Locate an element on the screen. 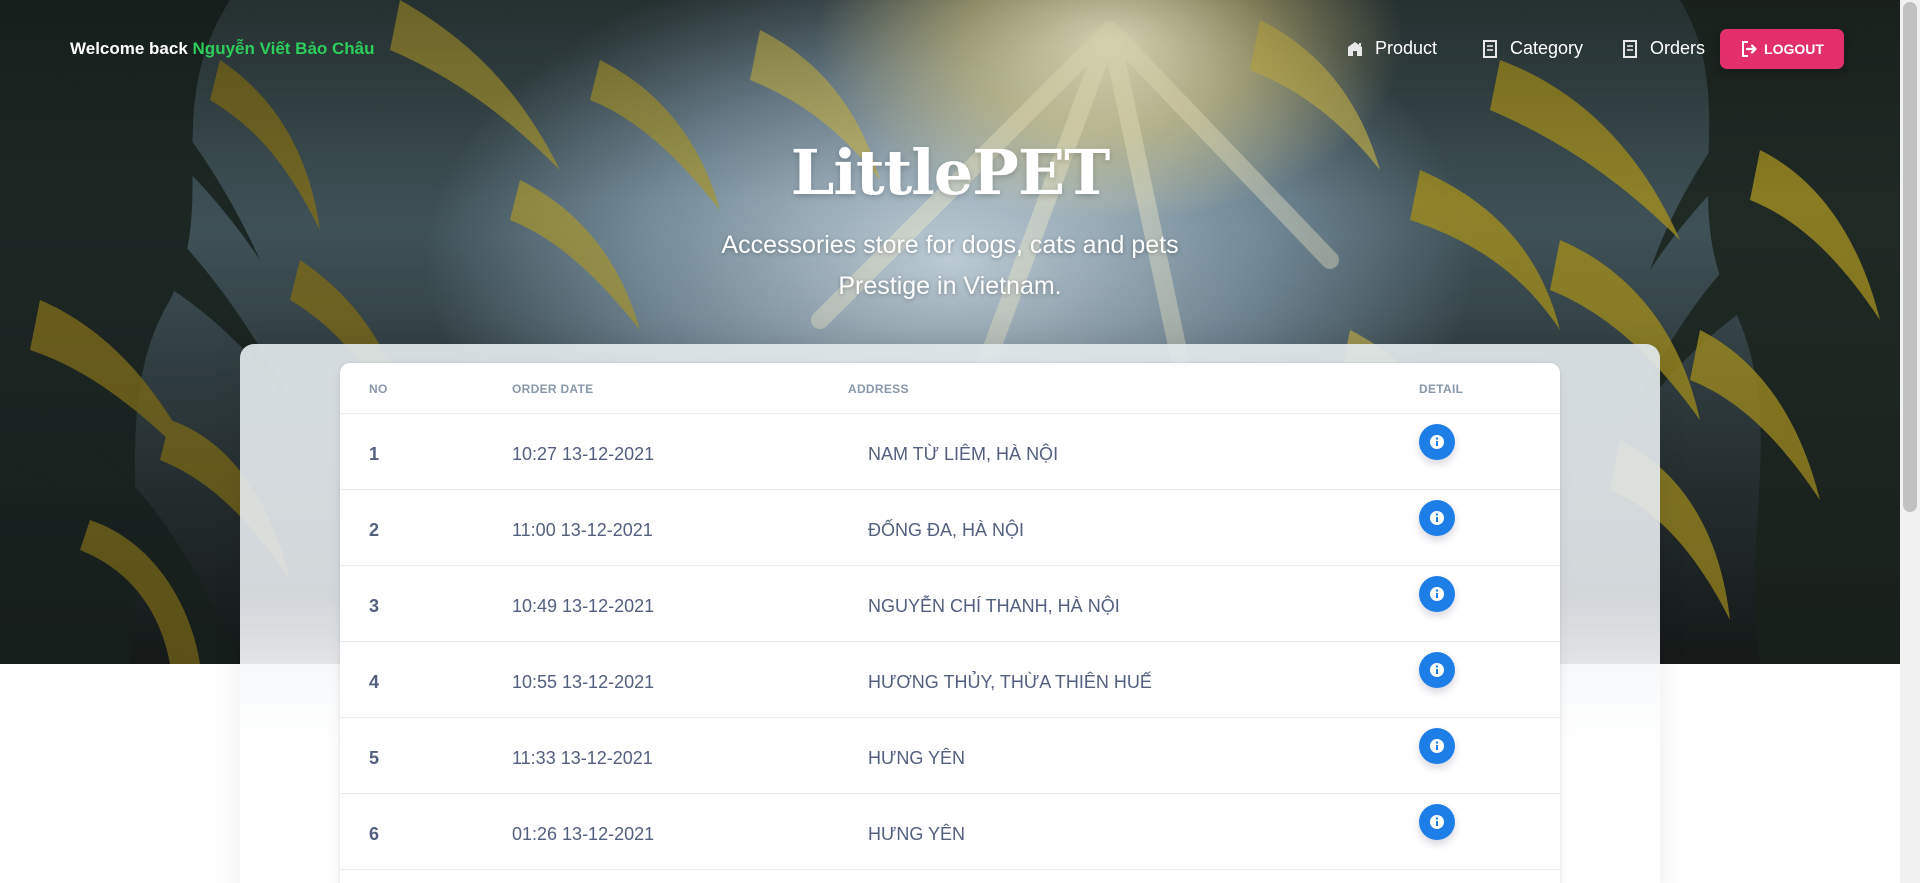 The height and width of the screenshot is (883, 1920). logout-button: LOGOUT is located at coordinates (1782, 49).